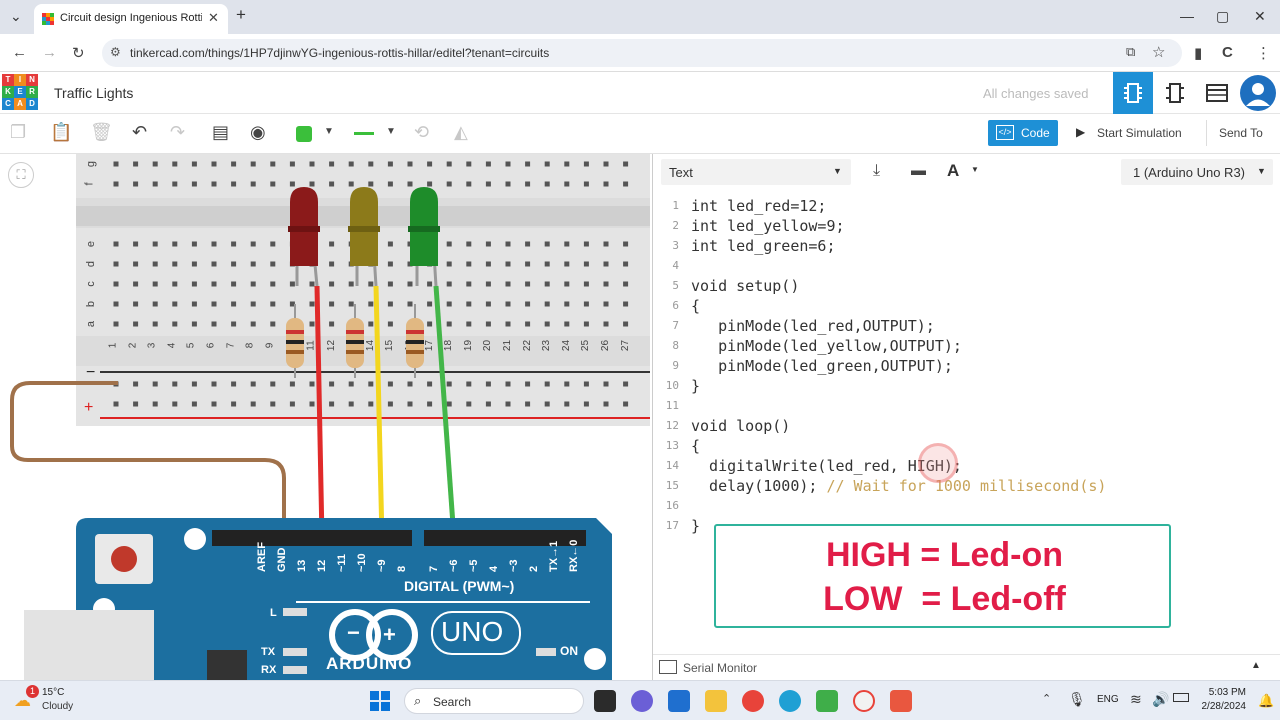  Describe the element at coordinates (1222, 16) in the screenshot. I see `maximize-icon: ▢` at that location.